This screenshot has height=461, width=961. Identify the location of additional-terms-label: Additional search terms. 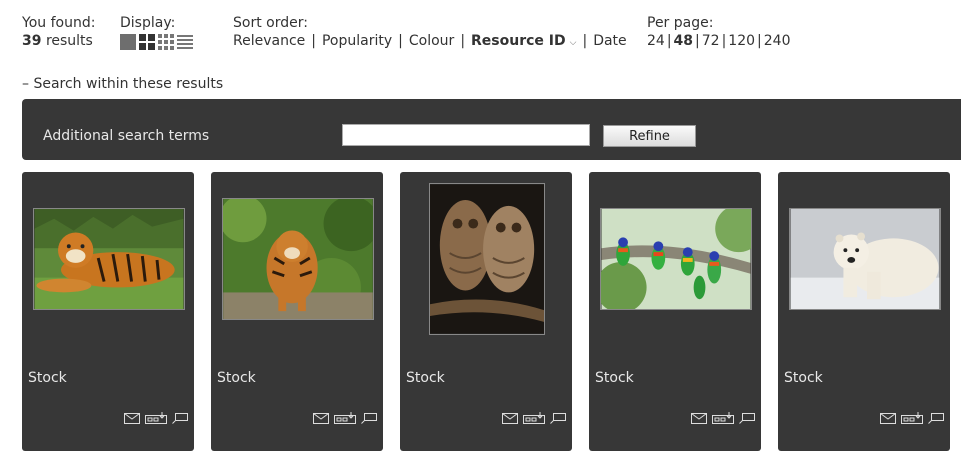
(126, 136).